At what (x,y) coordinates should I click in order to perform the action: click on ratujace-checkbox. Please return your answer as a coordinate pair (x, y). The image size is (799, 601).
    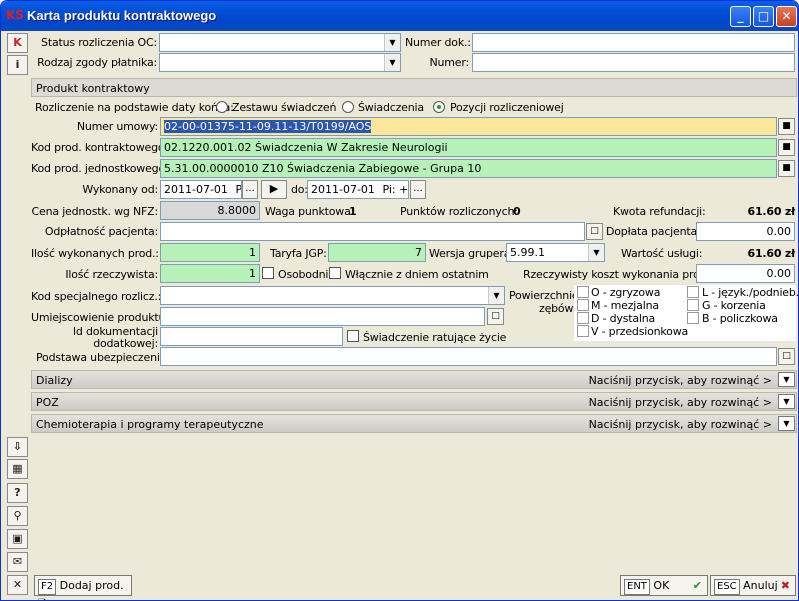
    Looking at the image, I should click on (353, 336).